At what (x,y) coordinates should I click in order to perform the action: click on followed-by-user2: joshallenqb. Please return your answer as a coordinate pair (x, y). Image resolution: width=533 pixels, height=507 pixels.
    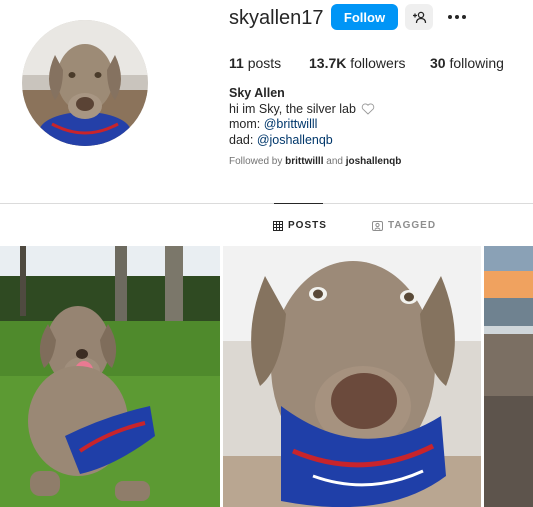
    Looking at the image, I should click on (374, 161).